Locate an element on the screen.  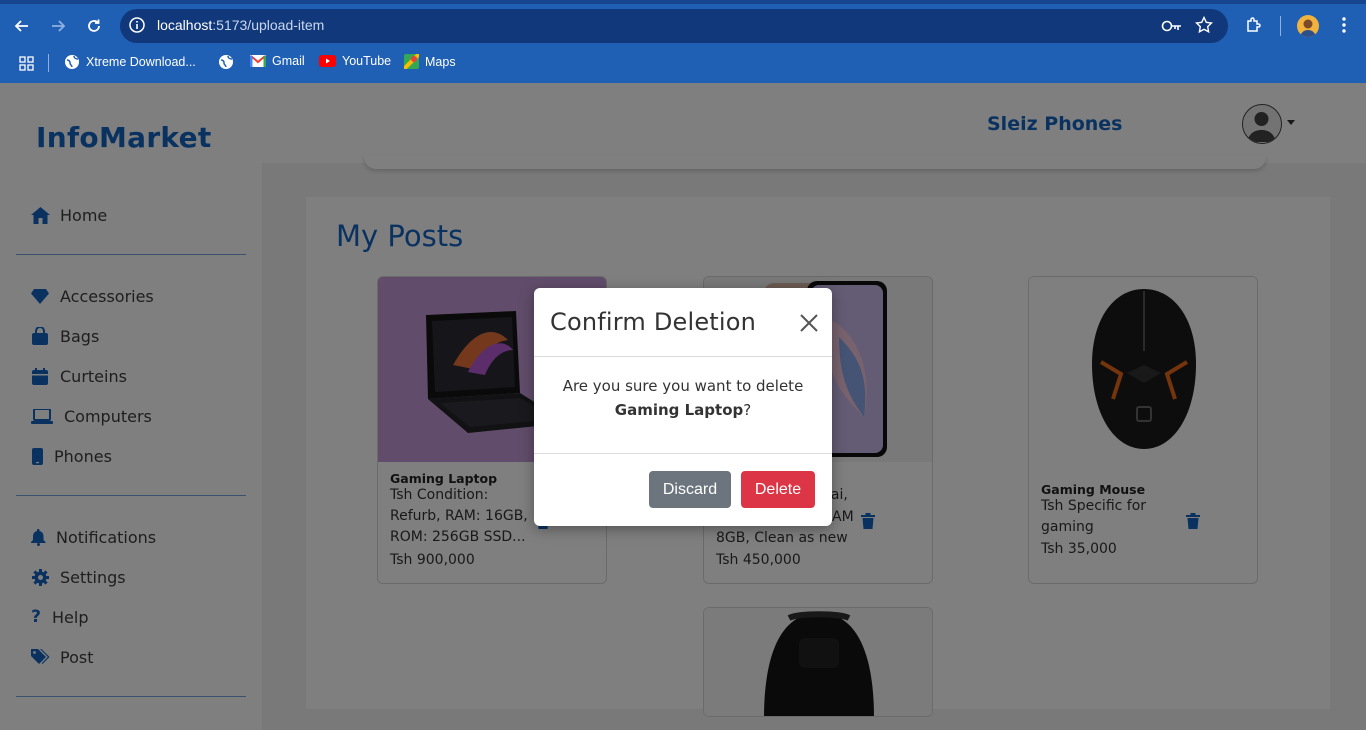
url-path: :5173/upload-item is located at coordinates (268, 25).